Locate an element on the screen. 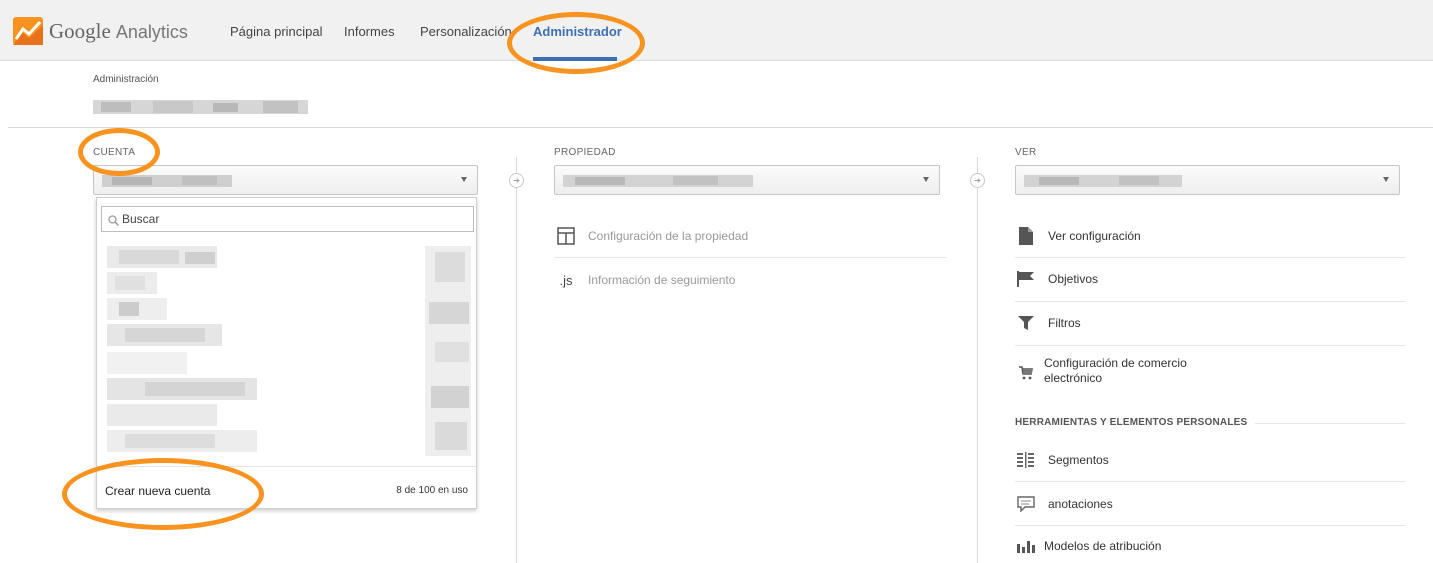 The width and height of the screenshot is (1433, 563). search-icon is located at coordinates (114, 222).